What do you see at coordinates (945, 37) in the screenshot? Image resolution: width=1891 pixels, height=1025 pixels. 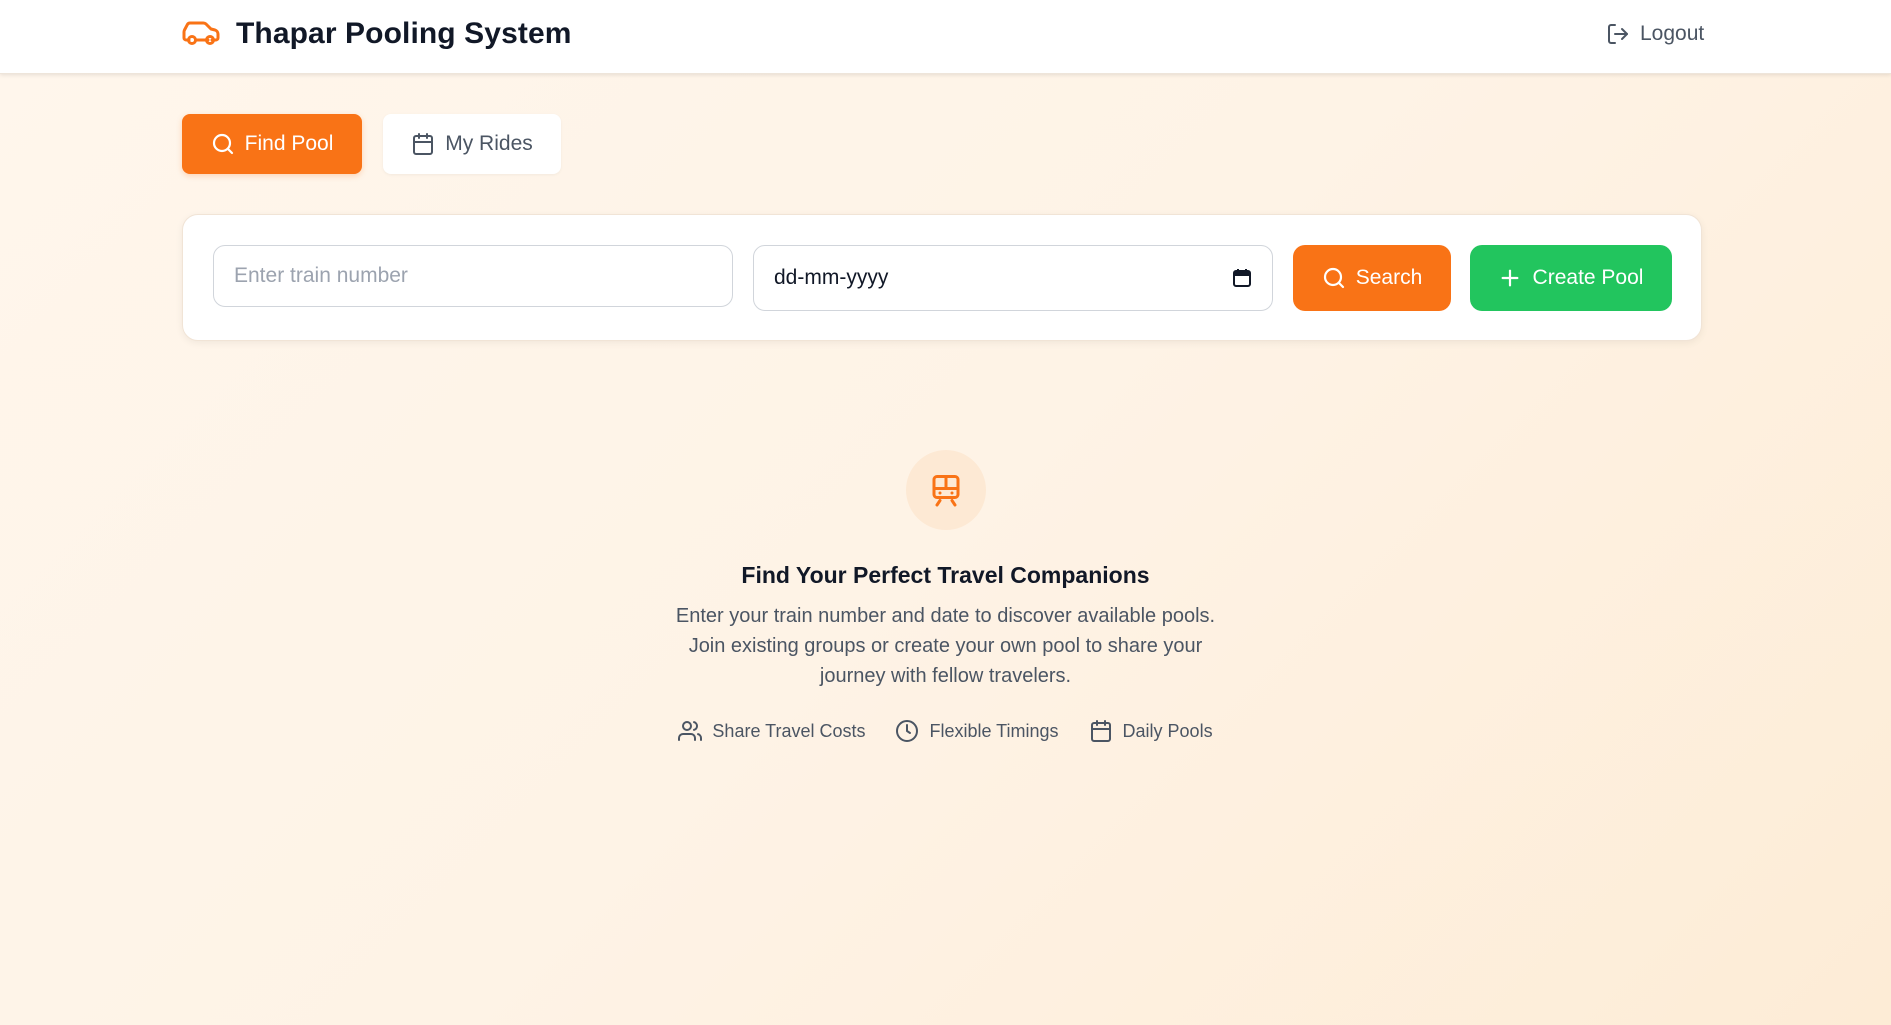 I see `top-navbar: Thapar Pooling System Logout` at bounding box center [945, 37].